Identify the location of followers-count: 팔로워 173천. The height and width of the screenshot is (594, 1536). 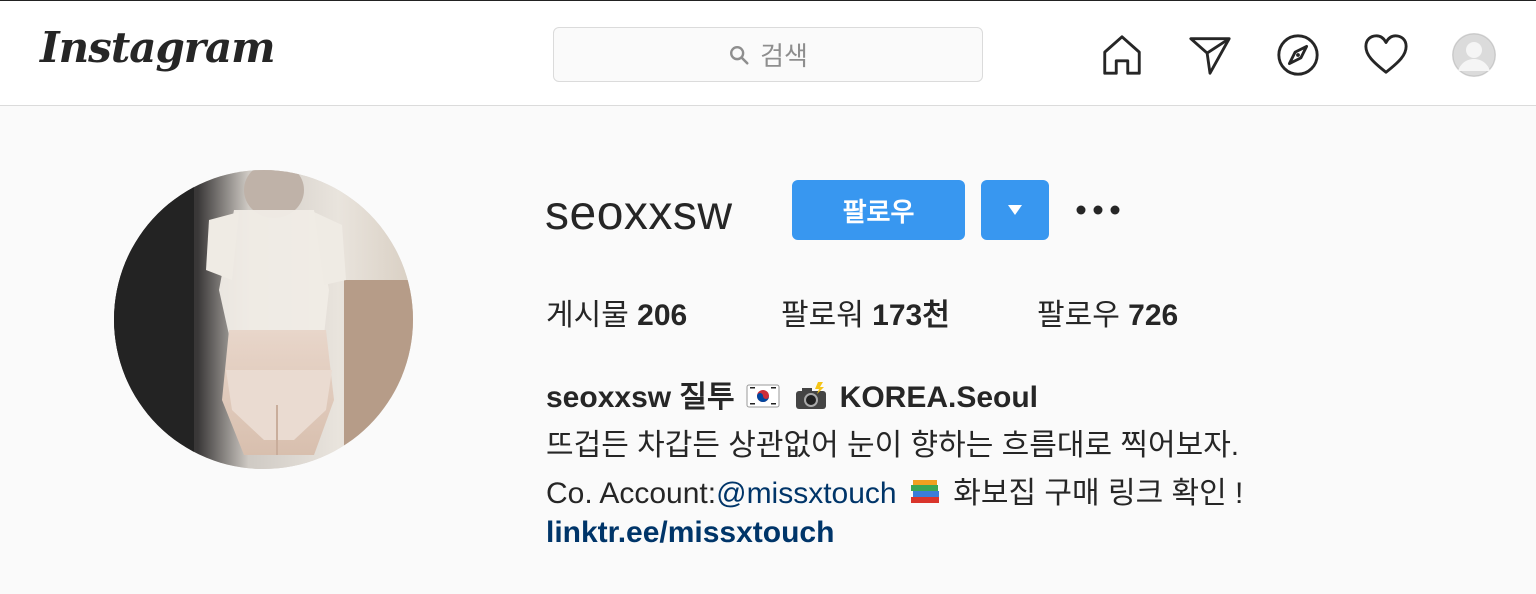
(865, 312).